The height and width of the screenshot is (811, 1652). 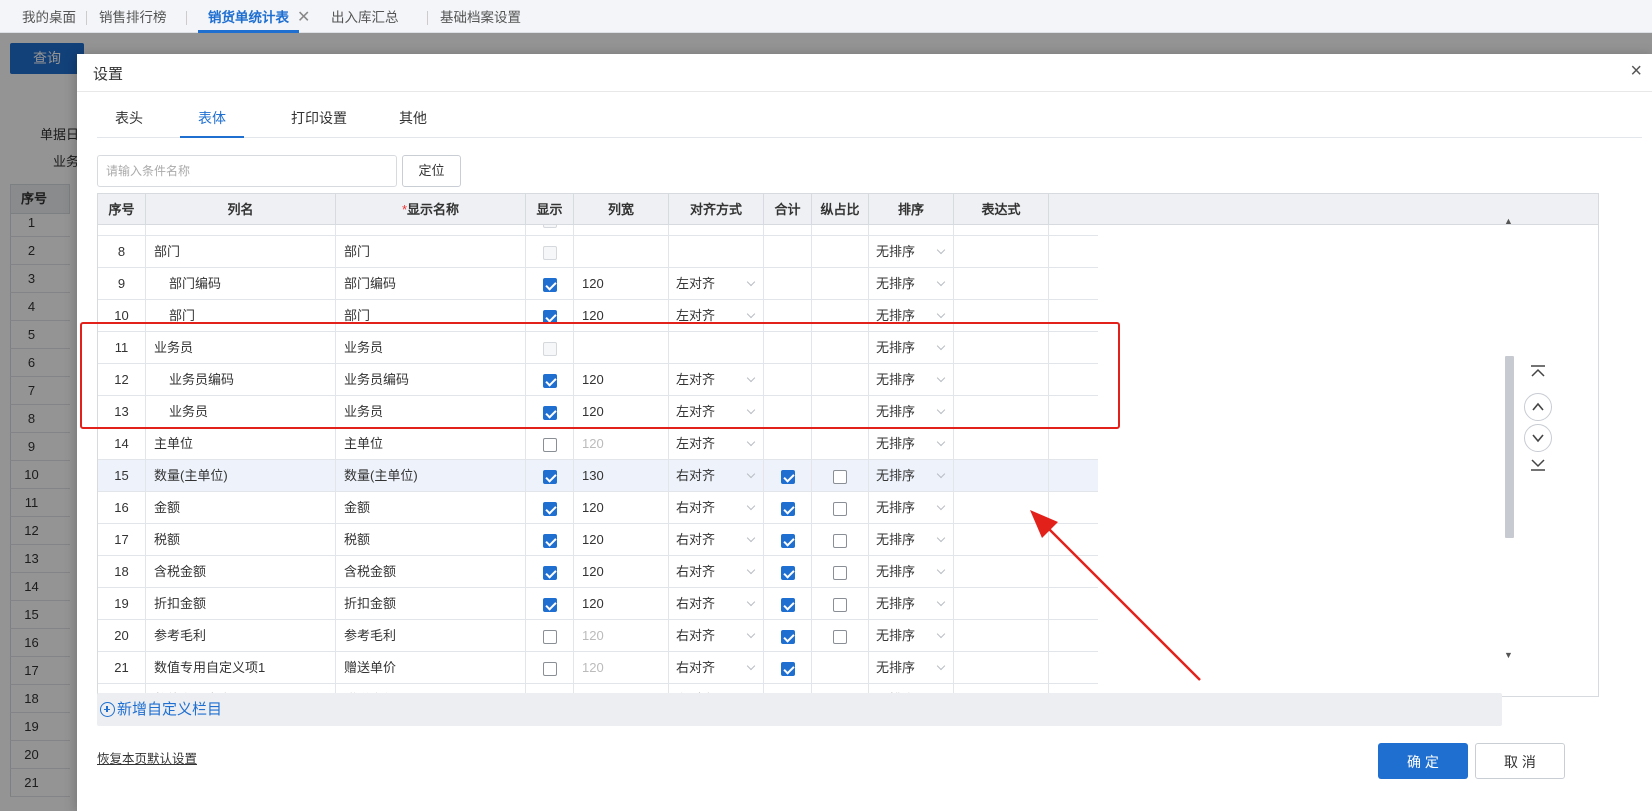 I want to click on table-row: 11 业务员 业务员 无排序, so click(x=598, y=348).